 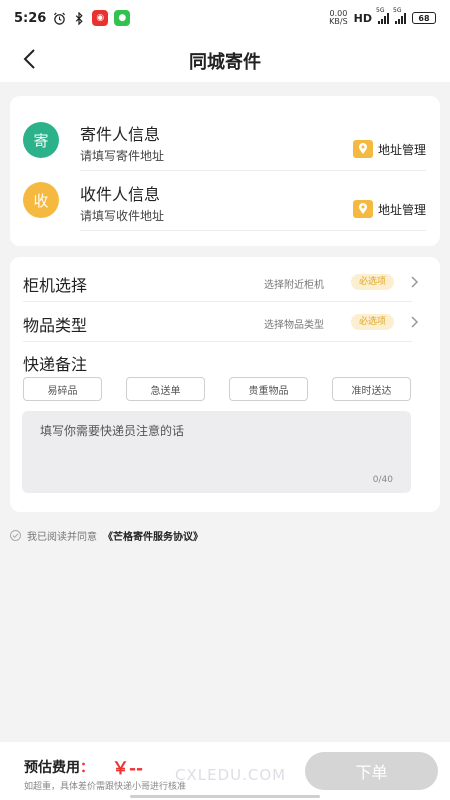 I want to click on alarm-icon, so click(x=59, y=18).